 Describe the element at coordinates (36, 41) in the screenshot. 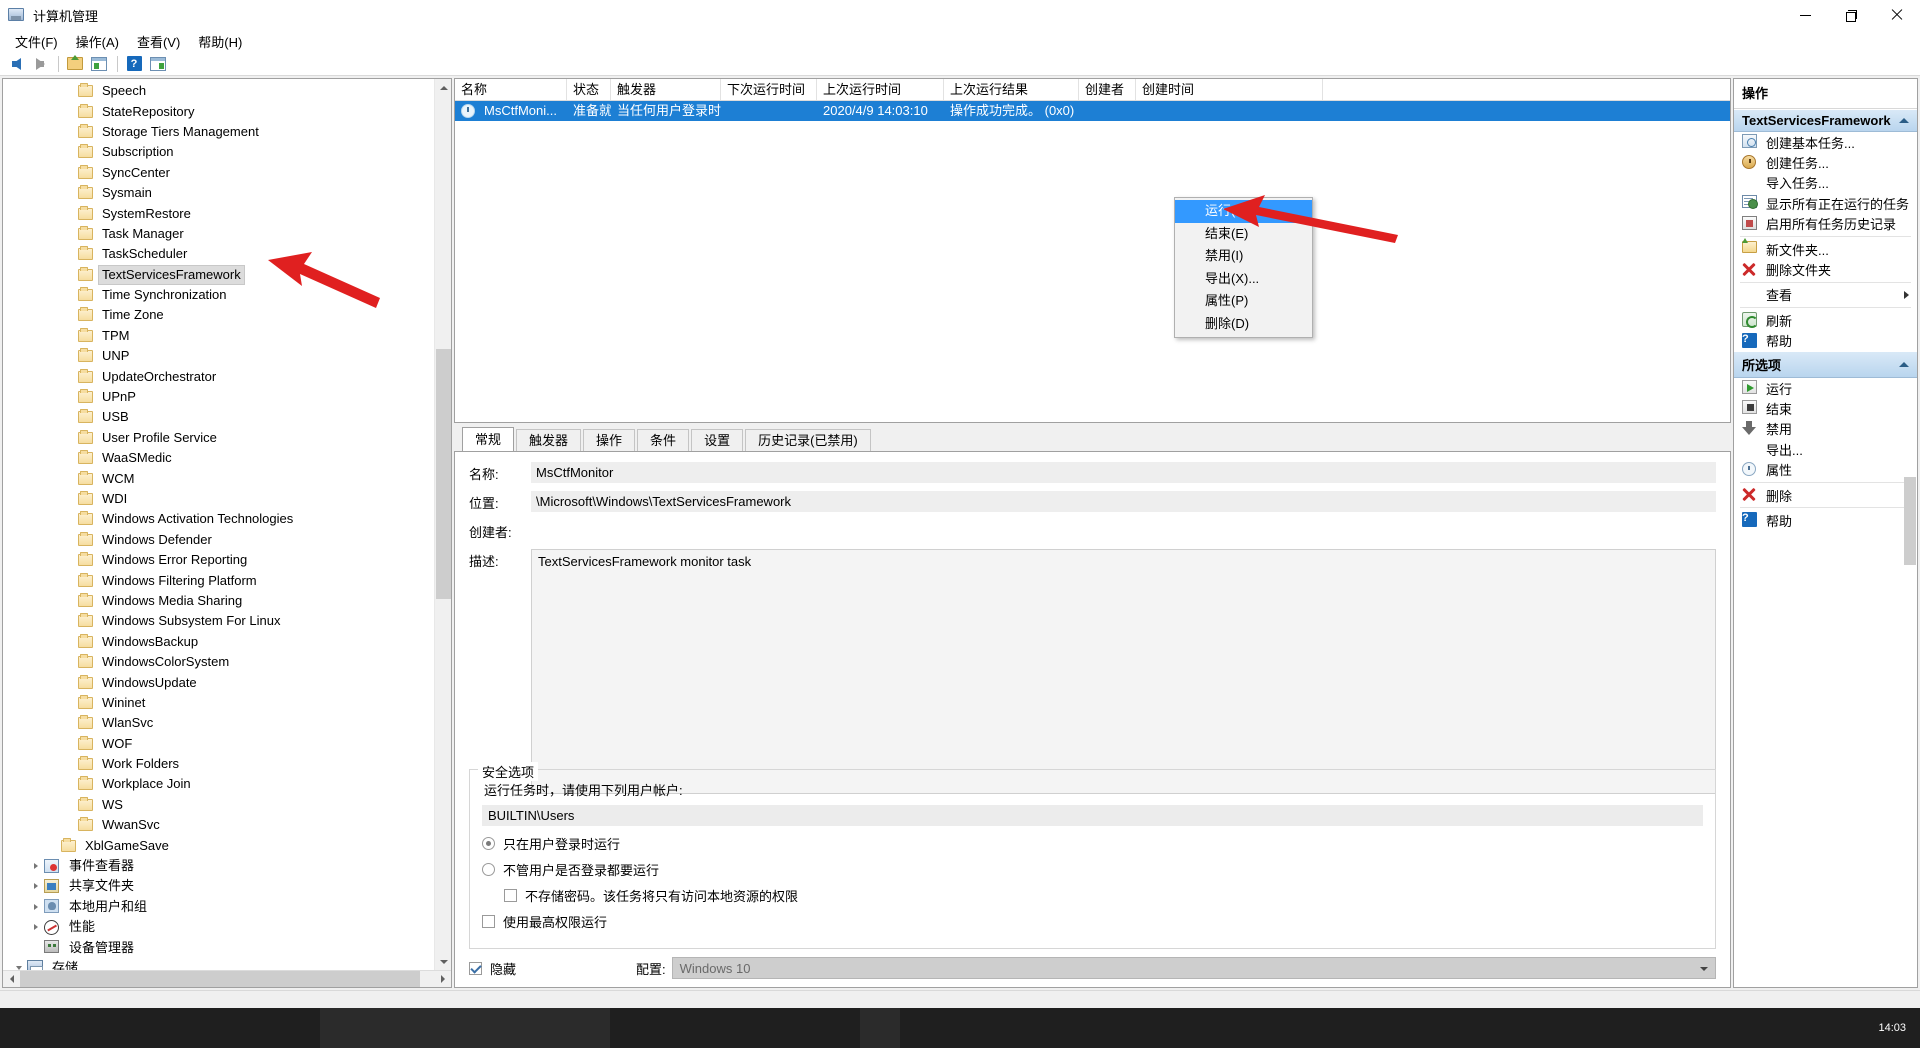

I see `menu-file: 文件(F)` at that location.